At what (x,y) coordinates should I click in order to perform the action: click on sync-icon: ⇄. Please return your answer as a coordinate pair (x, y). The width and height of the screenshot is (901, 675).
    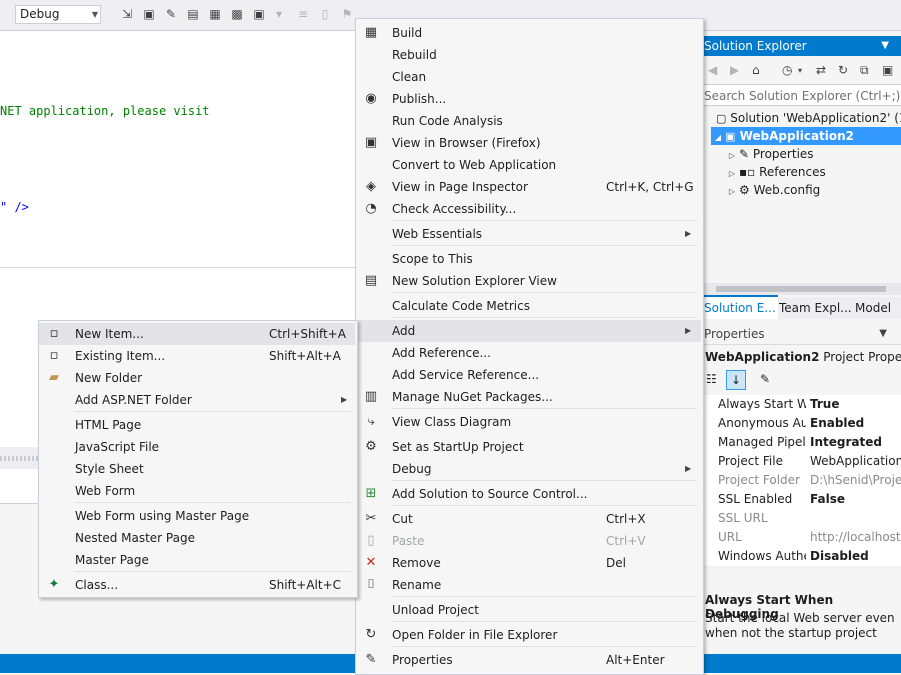
    Looking at the image, I should click on (821, 70).